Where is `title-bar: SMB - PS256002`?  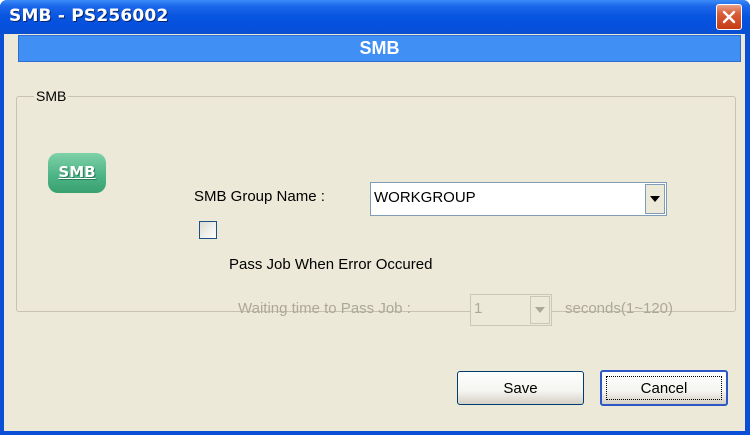 title-bar: SMB - PS256002 is located at coordinates (375, 17).